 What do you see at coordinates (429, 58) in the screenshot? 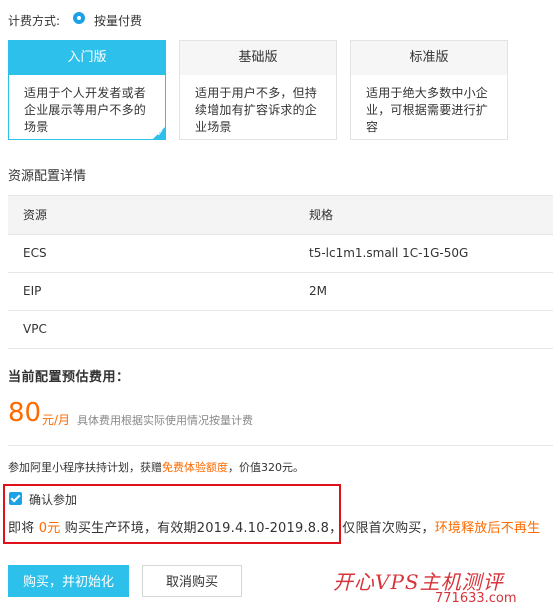
I see `edition-title: 标准版` at bounding box center [429, 58].